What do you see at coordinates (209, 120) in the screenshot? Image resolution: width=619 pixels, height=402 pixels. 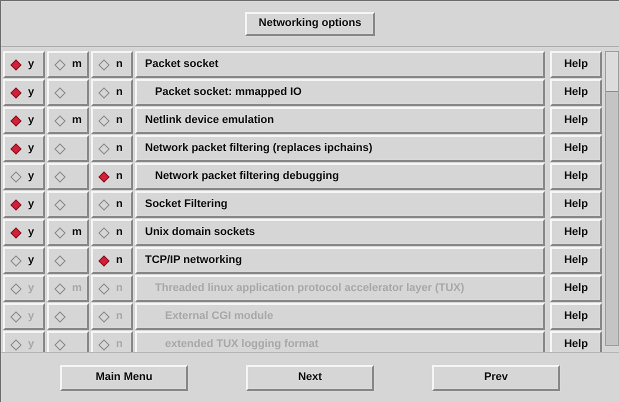 I see `option-title: Netlink device emulation` at bounding box center [209, 120].